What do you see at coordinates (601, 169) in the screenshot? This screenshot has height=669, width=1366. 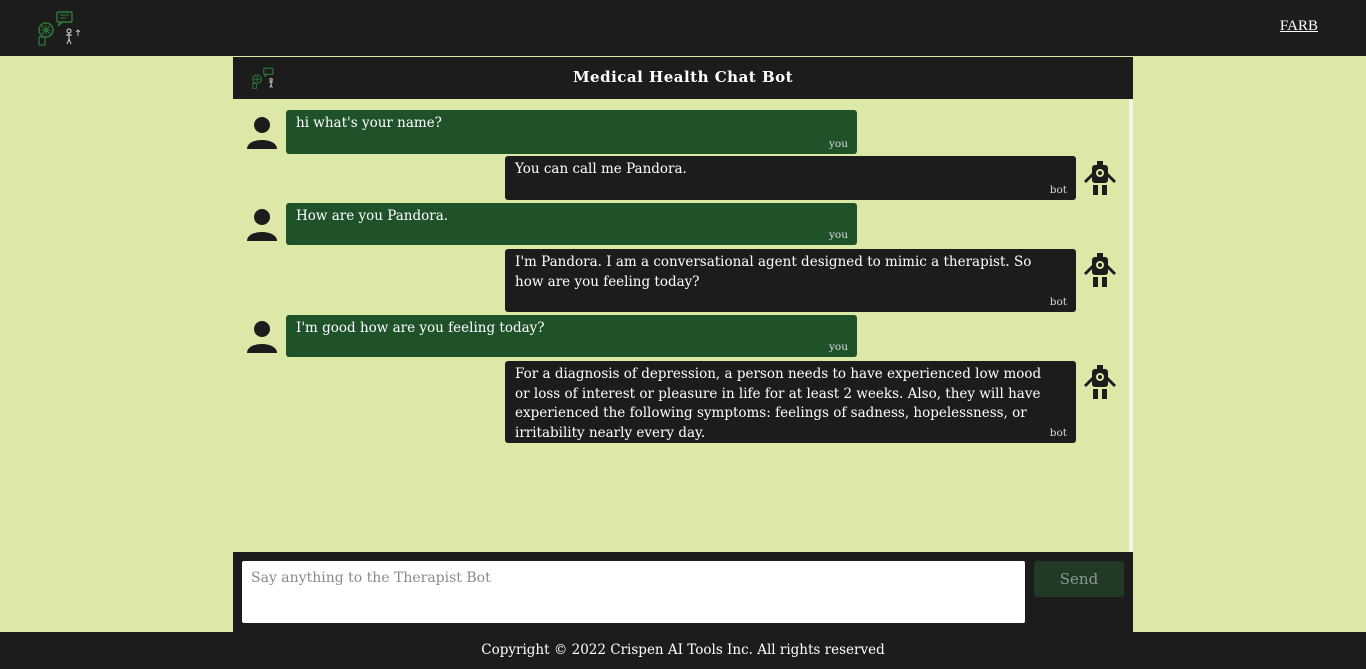 I see `message-text: You can call me Pandora.` at bounding box center [601, 169].